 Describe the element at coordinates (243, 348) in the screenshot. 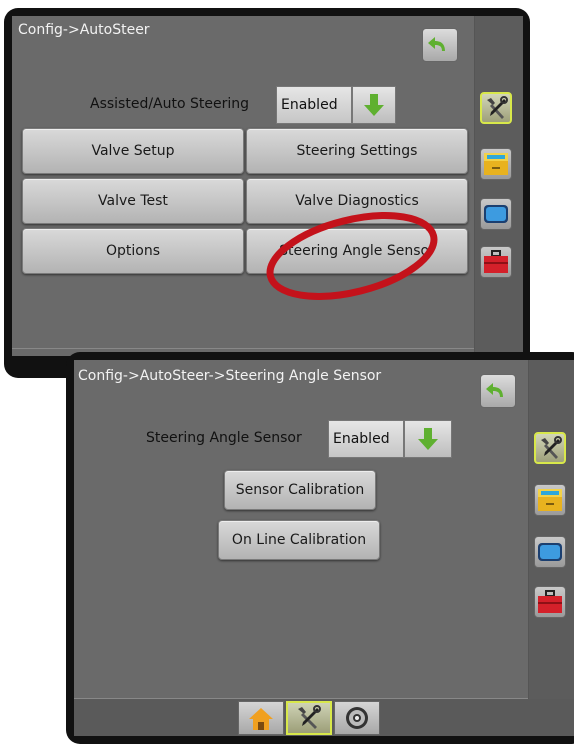

I see `top-footer-divider` at that location.